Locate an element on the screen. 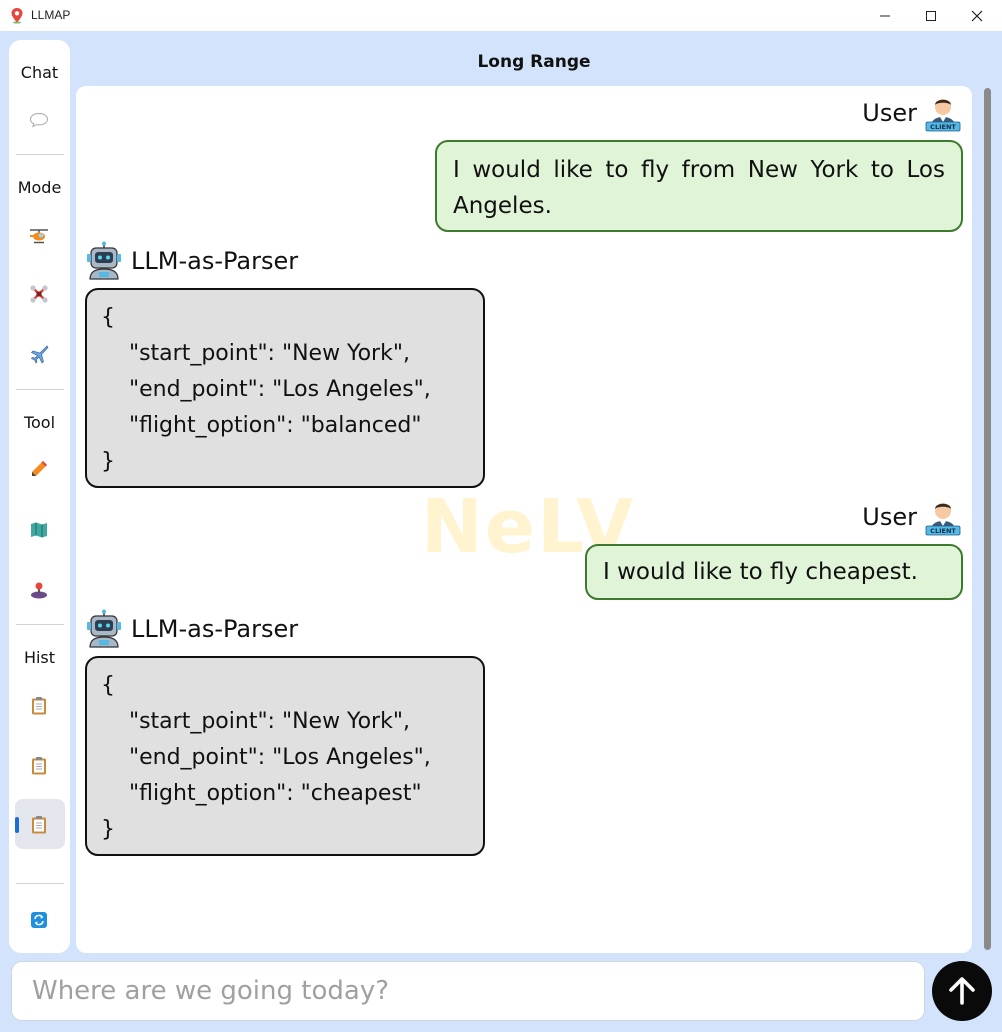 This screenshot has height=1032, width=1002. active-indicator is located at coordinates (17, 825).